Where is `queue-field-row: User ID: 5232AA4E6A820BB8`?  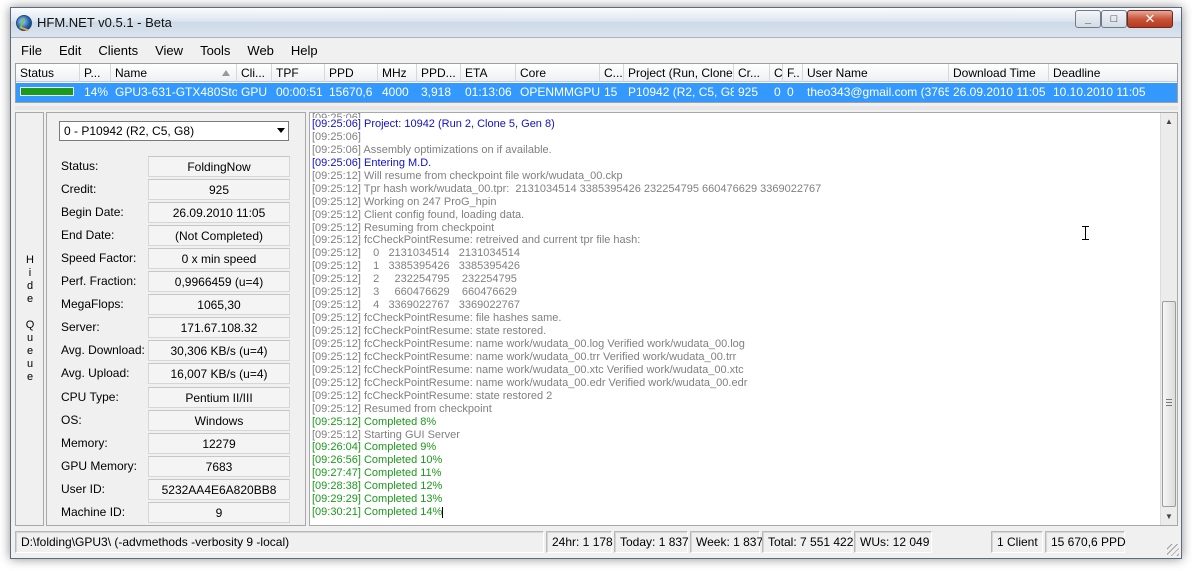 queue-field-row: User ID: 5232AA4E6A820BB8 is located at coordinates (175, 489).